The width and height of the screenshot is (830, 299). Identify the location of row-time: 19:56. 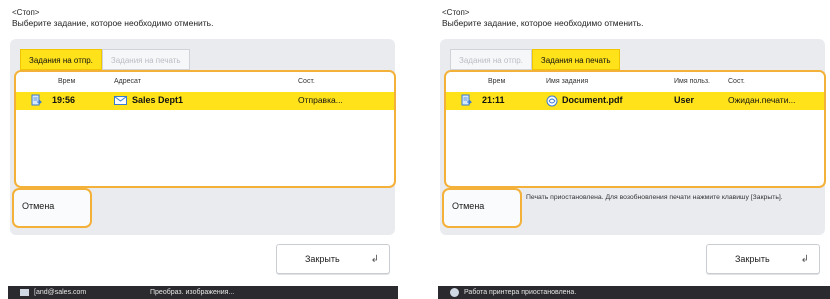
(64, 100).